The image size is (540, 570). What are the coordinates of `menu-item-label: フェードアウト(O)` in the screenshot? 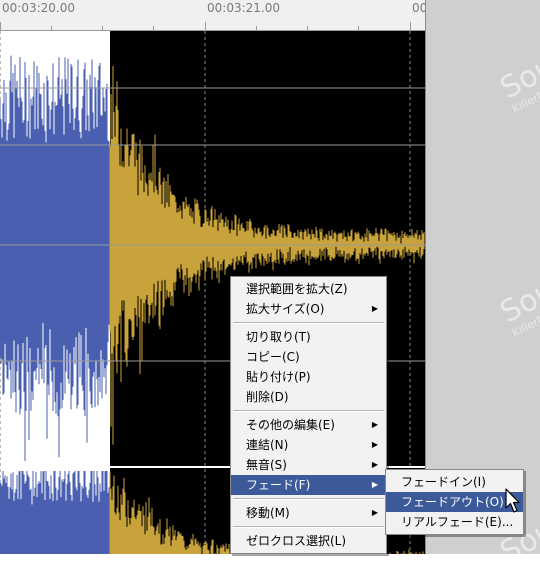 It's located at (452, 502).